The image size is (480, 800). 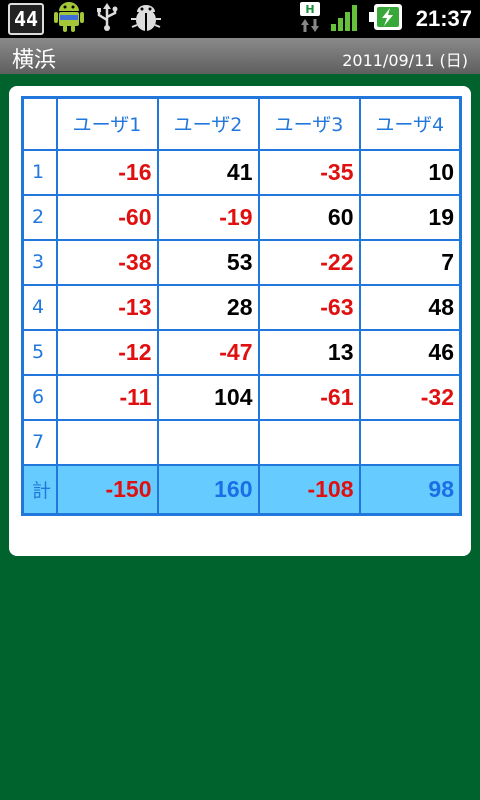 I want to click on row-label: 5, so click(x=39, y=352).